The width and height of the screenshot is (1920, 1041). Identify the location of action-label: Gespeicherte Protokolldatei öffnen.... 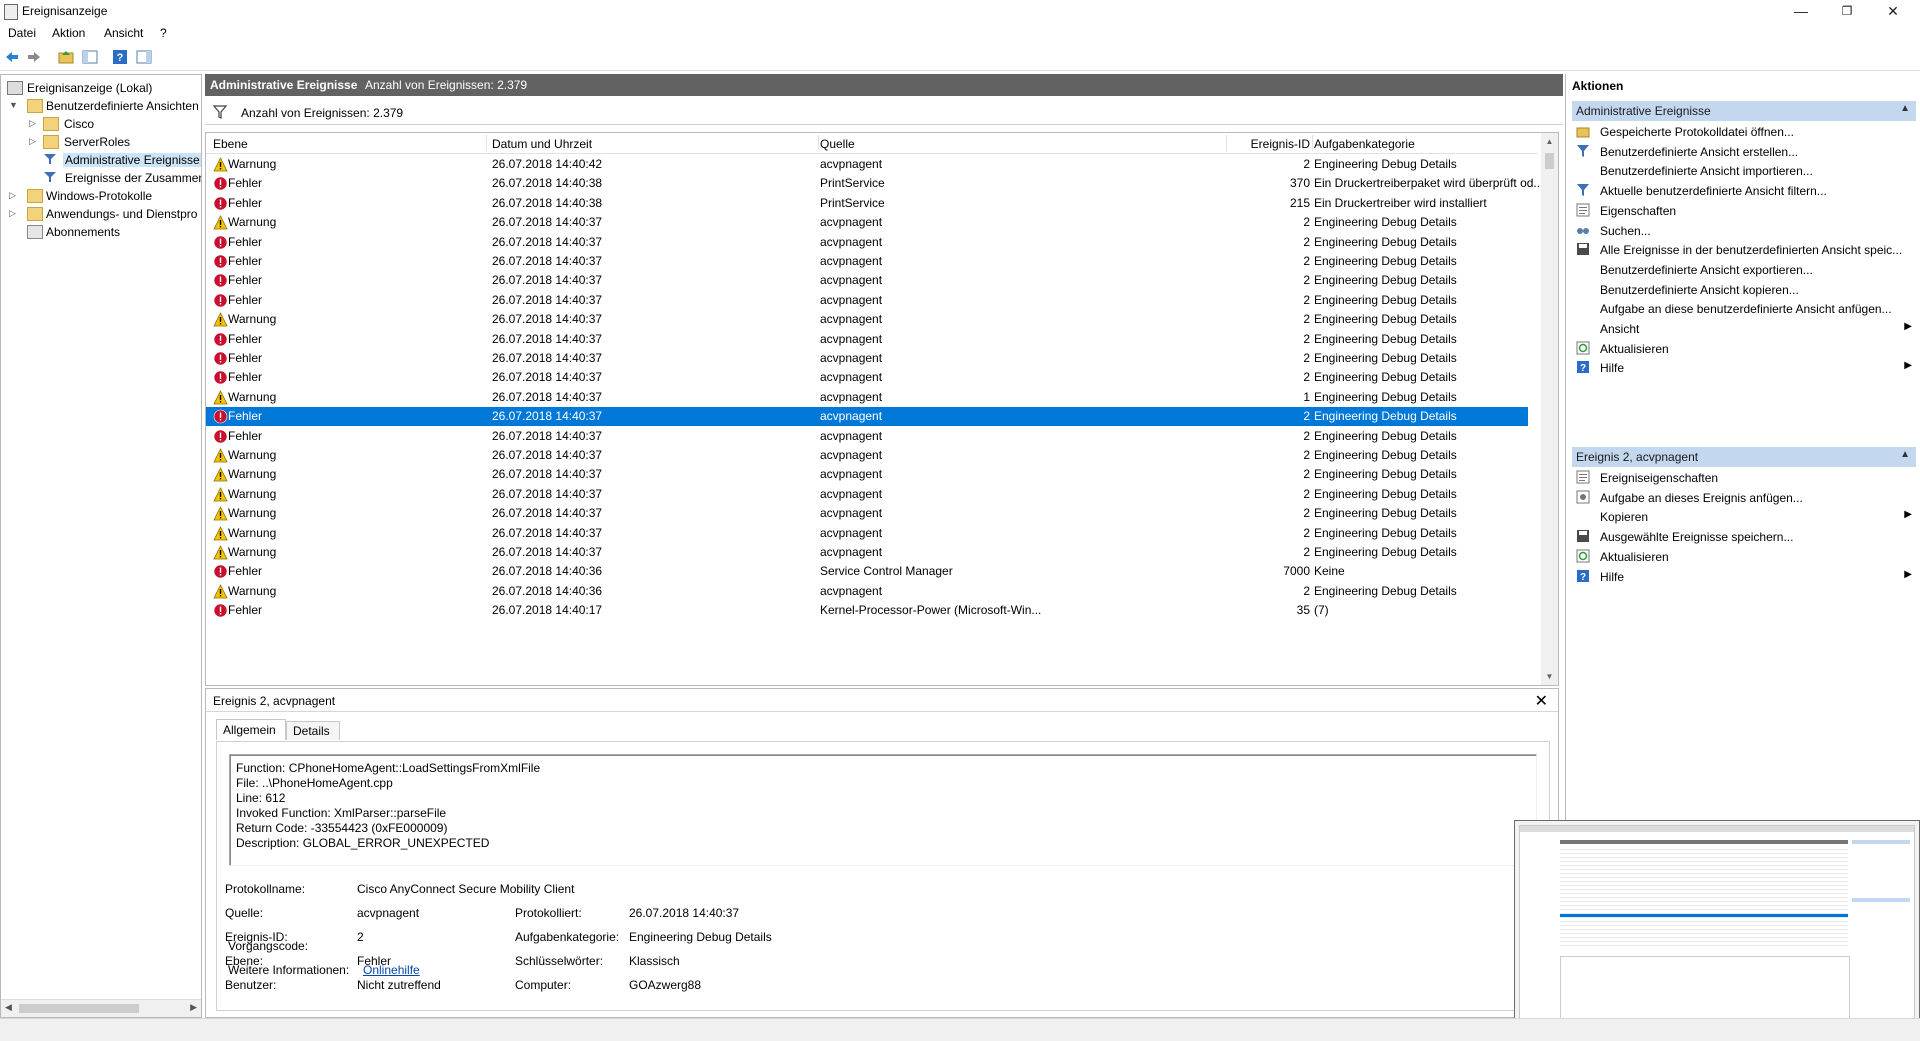
(1697, 132).